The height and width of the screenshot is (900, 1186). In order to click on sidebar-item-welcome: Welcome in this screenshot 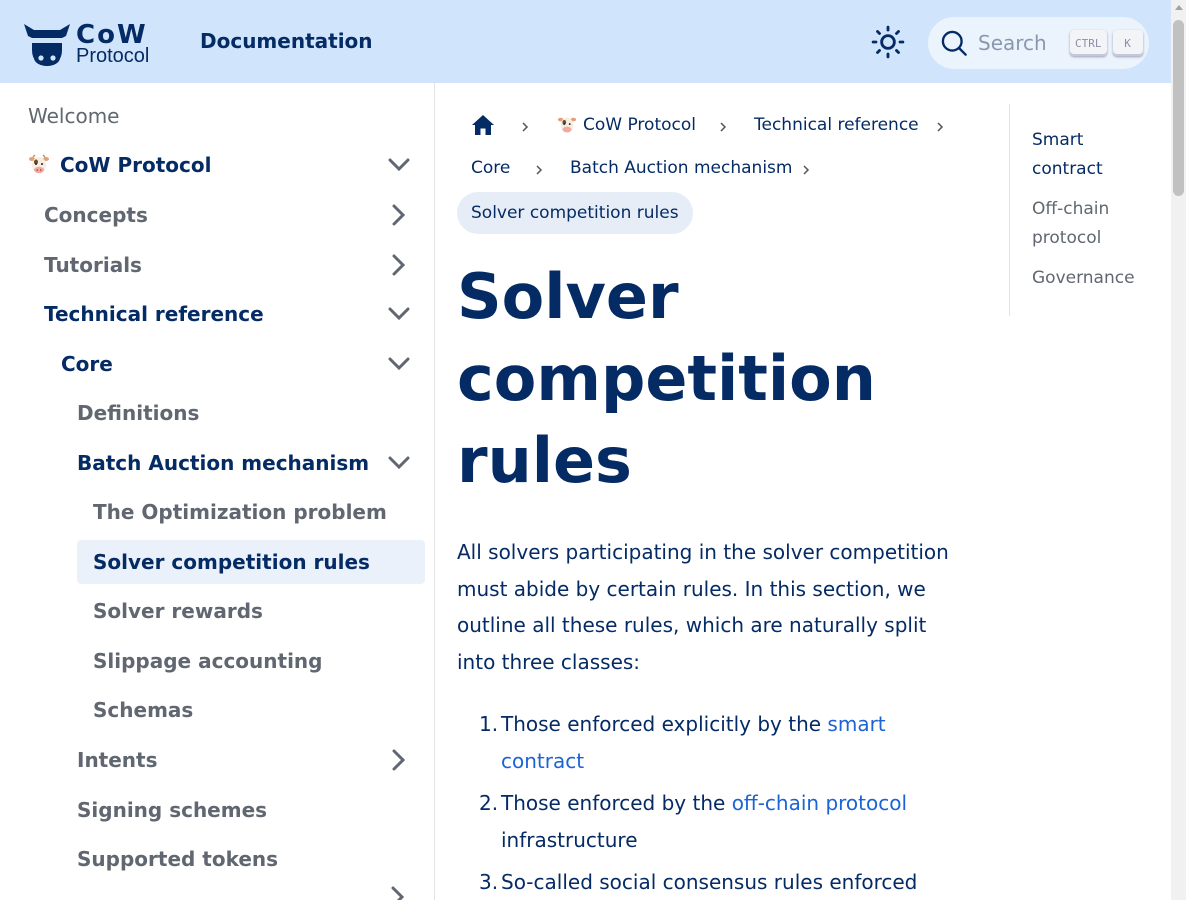, I will do `click(218, 116)`.